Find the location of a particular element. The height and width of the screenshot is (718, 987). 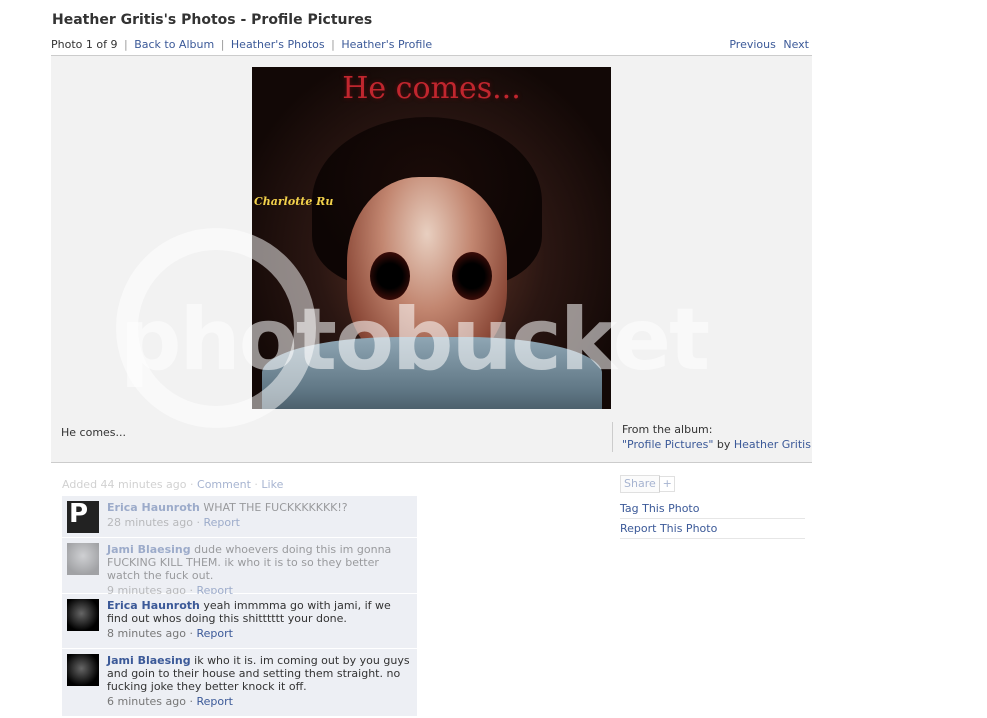

photo-neon-sign: Charlotte Ru is located at coordinates (294, 201).